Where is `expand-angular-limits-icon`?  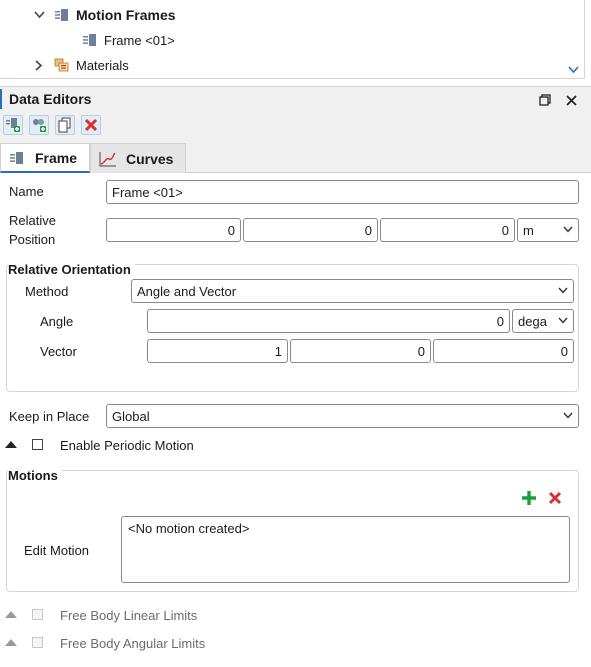 expand-angular-limits-icon is located at coordinates (11, 642).